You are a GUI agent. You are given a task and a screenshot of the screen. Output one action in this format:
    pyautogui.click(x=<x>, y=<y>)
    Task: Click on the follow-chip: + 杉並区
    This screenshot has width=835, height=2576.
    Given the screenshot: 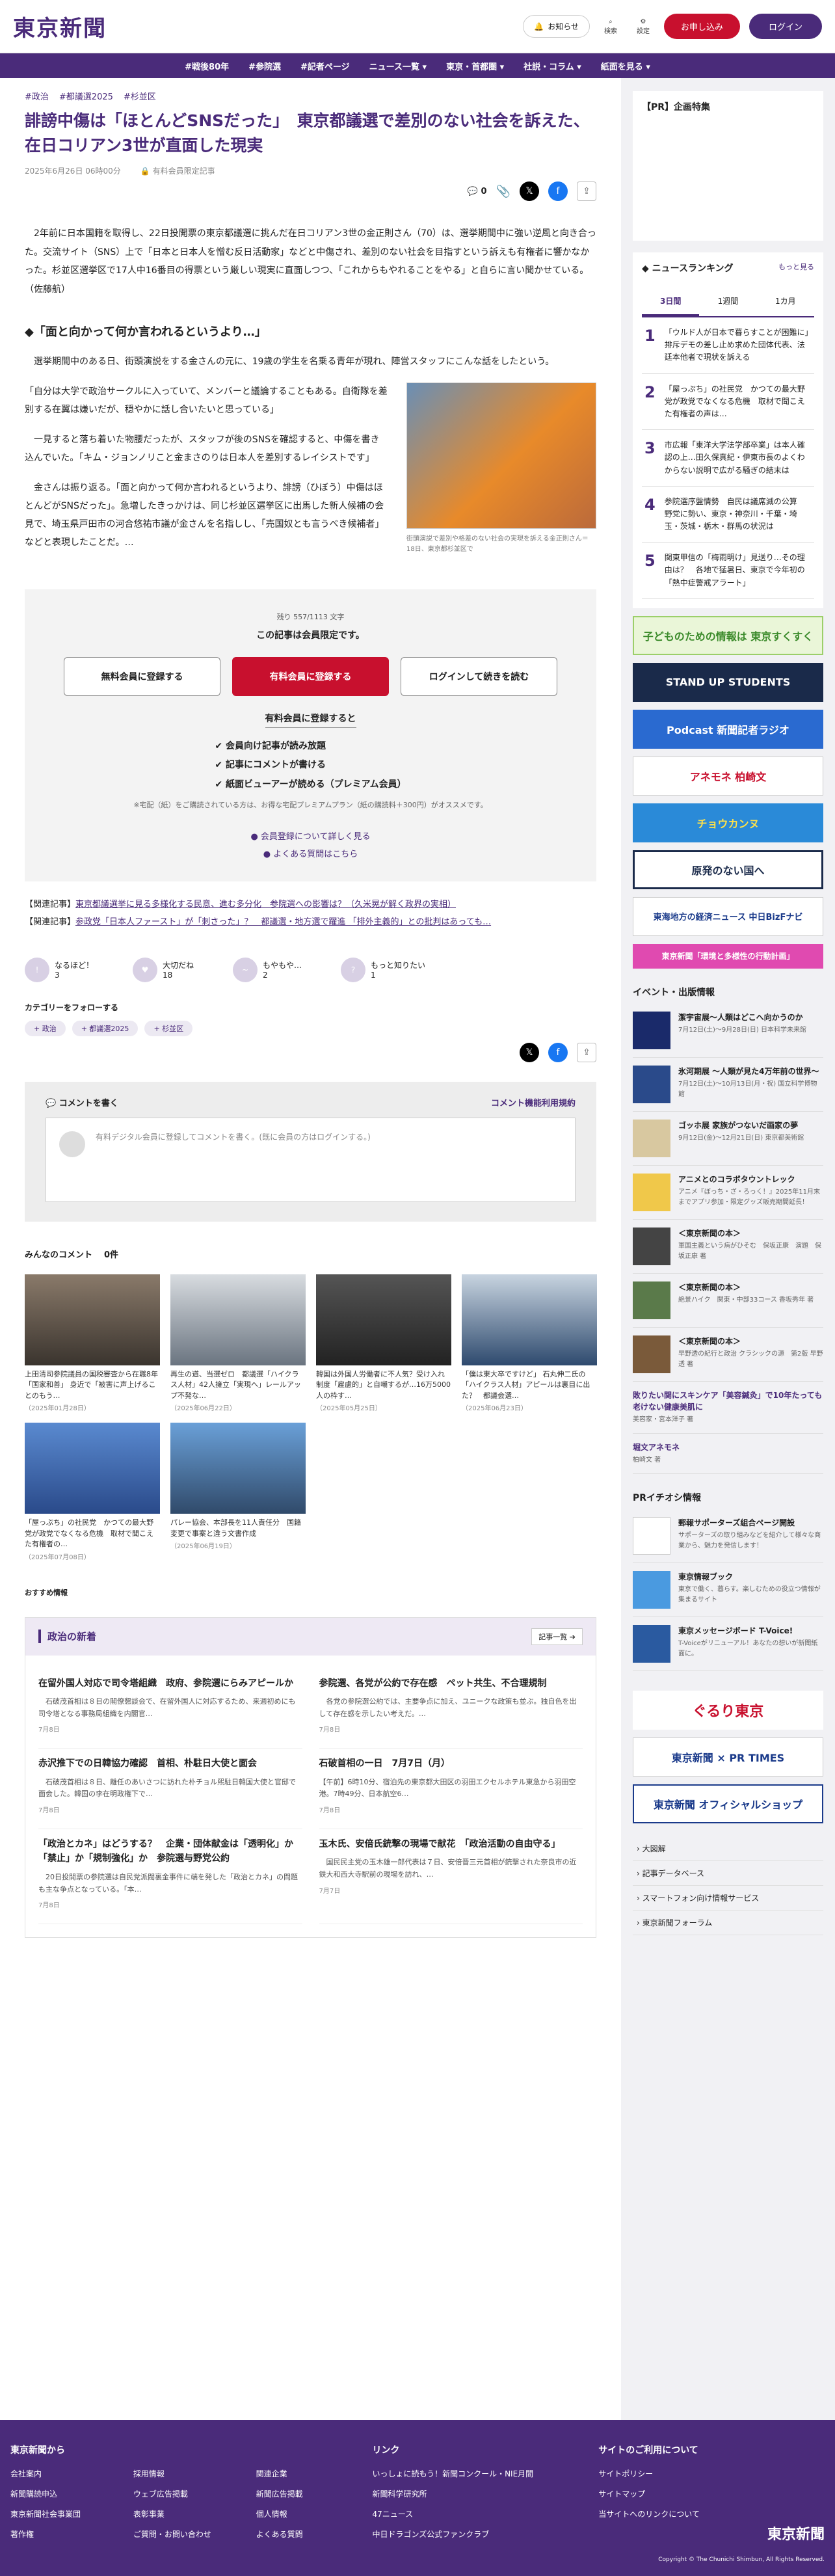 What is the action you would take?
    pyautogui.click(x=168, y=1028)
    